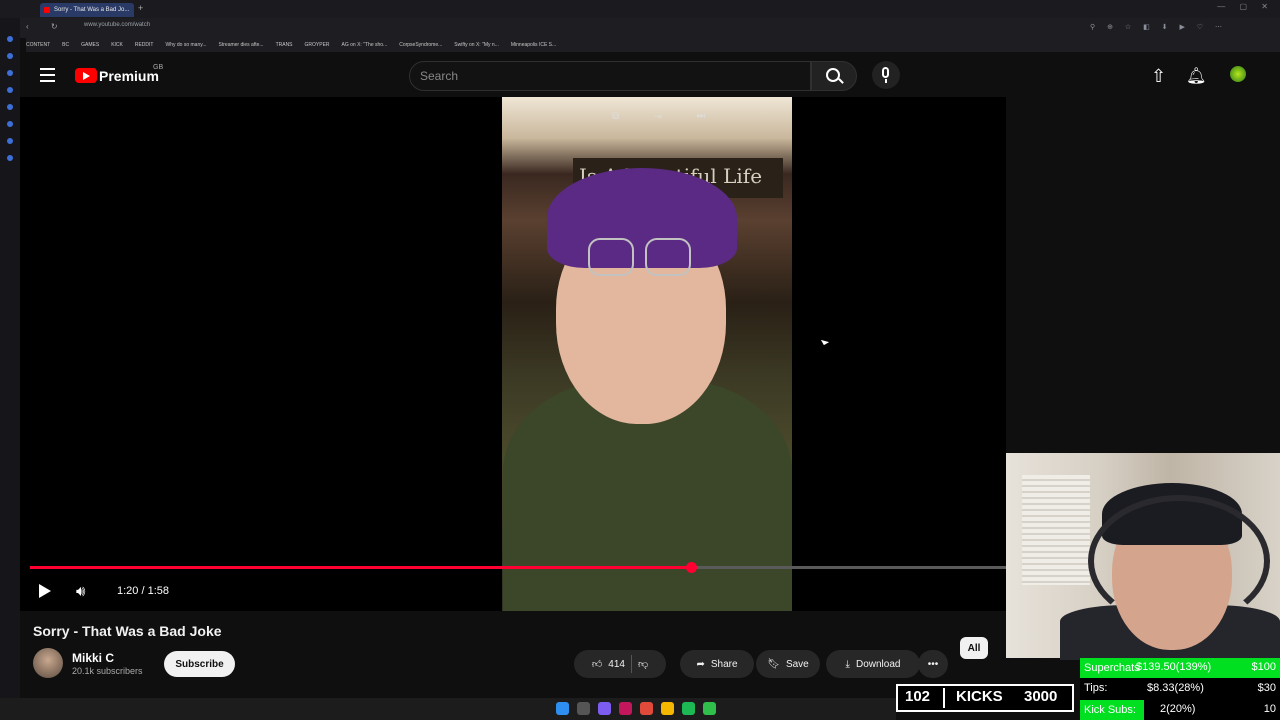 The height and width of the screenshot is (720, 1280). I want to click on channel-avatar, so click(48, 663).